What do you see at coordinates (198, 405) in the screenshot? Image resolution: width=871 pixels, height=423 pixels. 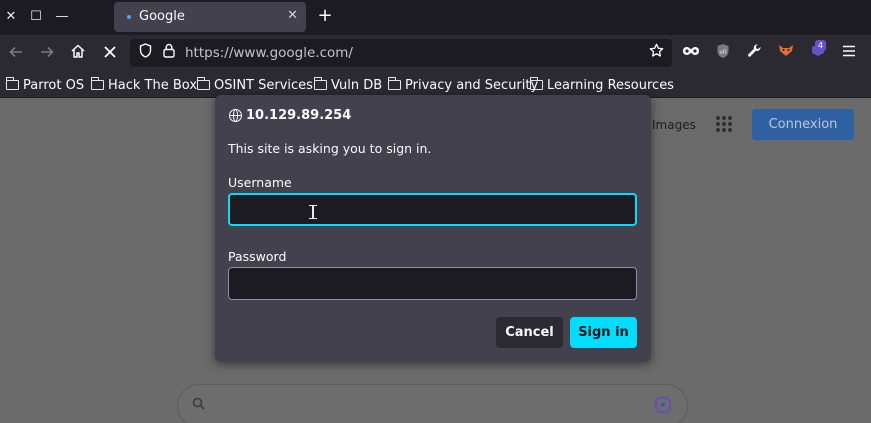 I see `search-icon` at bounding box center [198, 405].